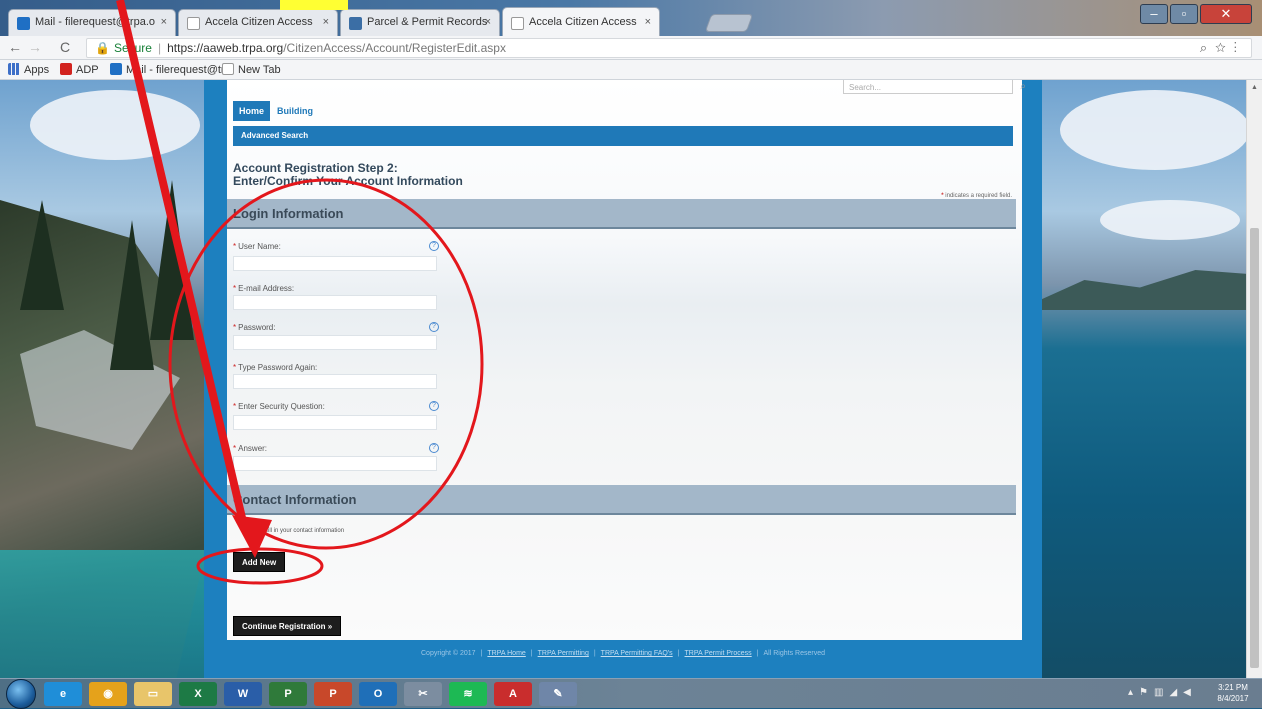 The height and width of the screenshot is (709, 1262). What do you see at coordinates (468, 694) in the screenshot?
I see `spotify-icon: ≋` at bounding box center [468, 694].